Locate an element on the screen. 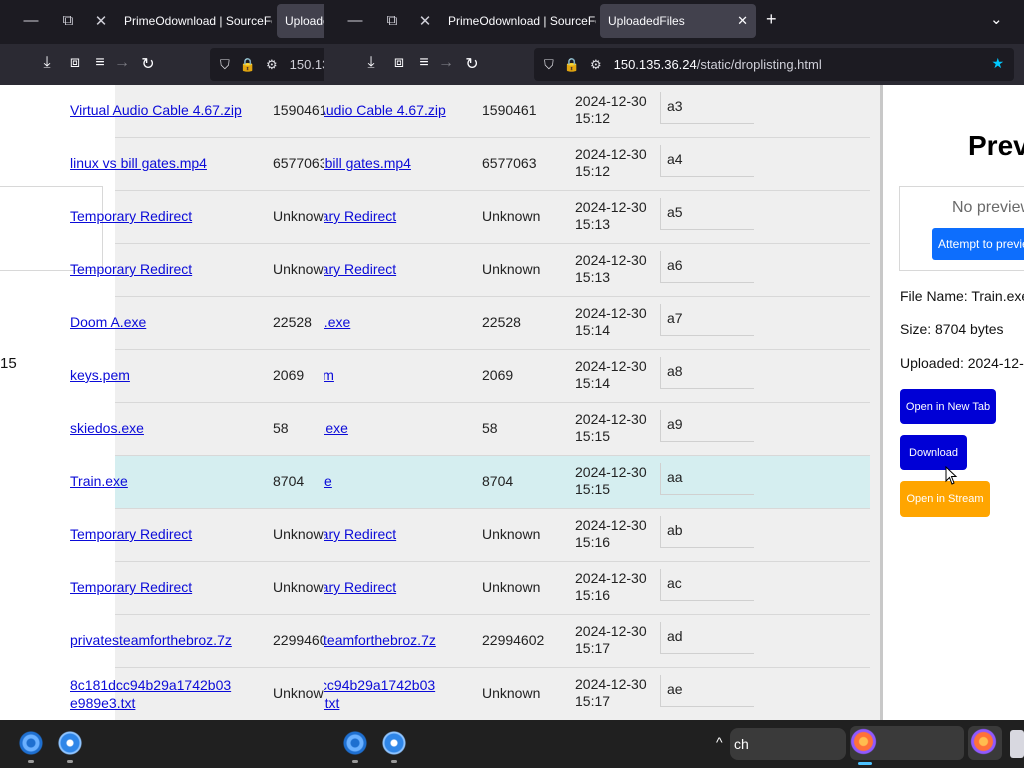  bookmark-star-icon: ★ is located at coordinates (997, 63).